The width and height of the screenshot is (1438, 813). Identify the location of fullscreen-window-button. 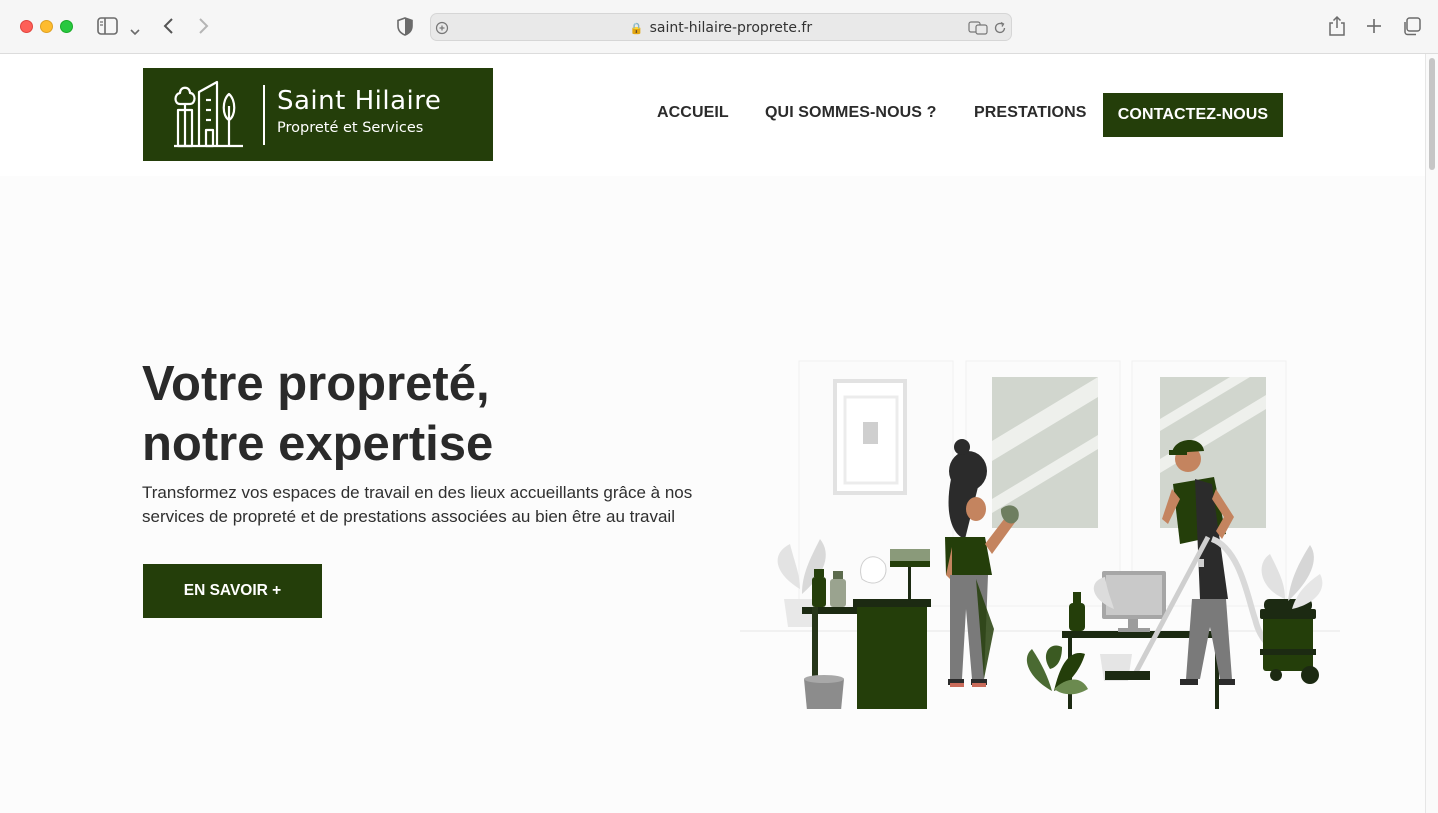
(66, 26).